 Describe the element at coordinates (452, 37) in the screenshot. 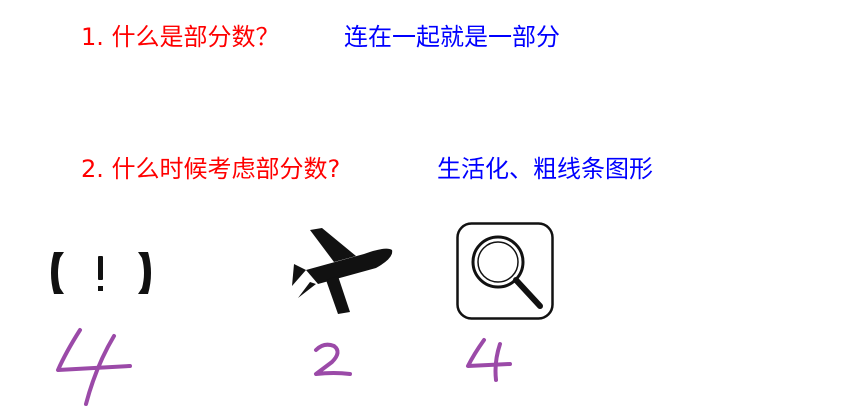

I see `answer-1: 连在一起就是一部分` at that location.